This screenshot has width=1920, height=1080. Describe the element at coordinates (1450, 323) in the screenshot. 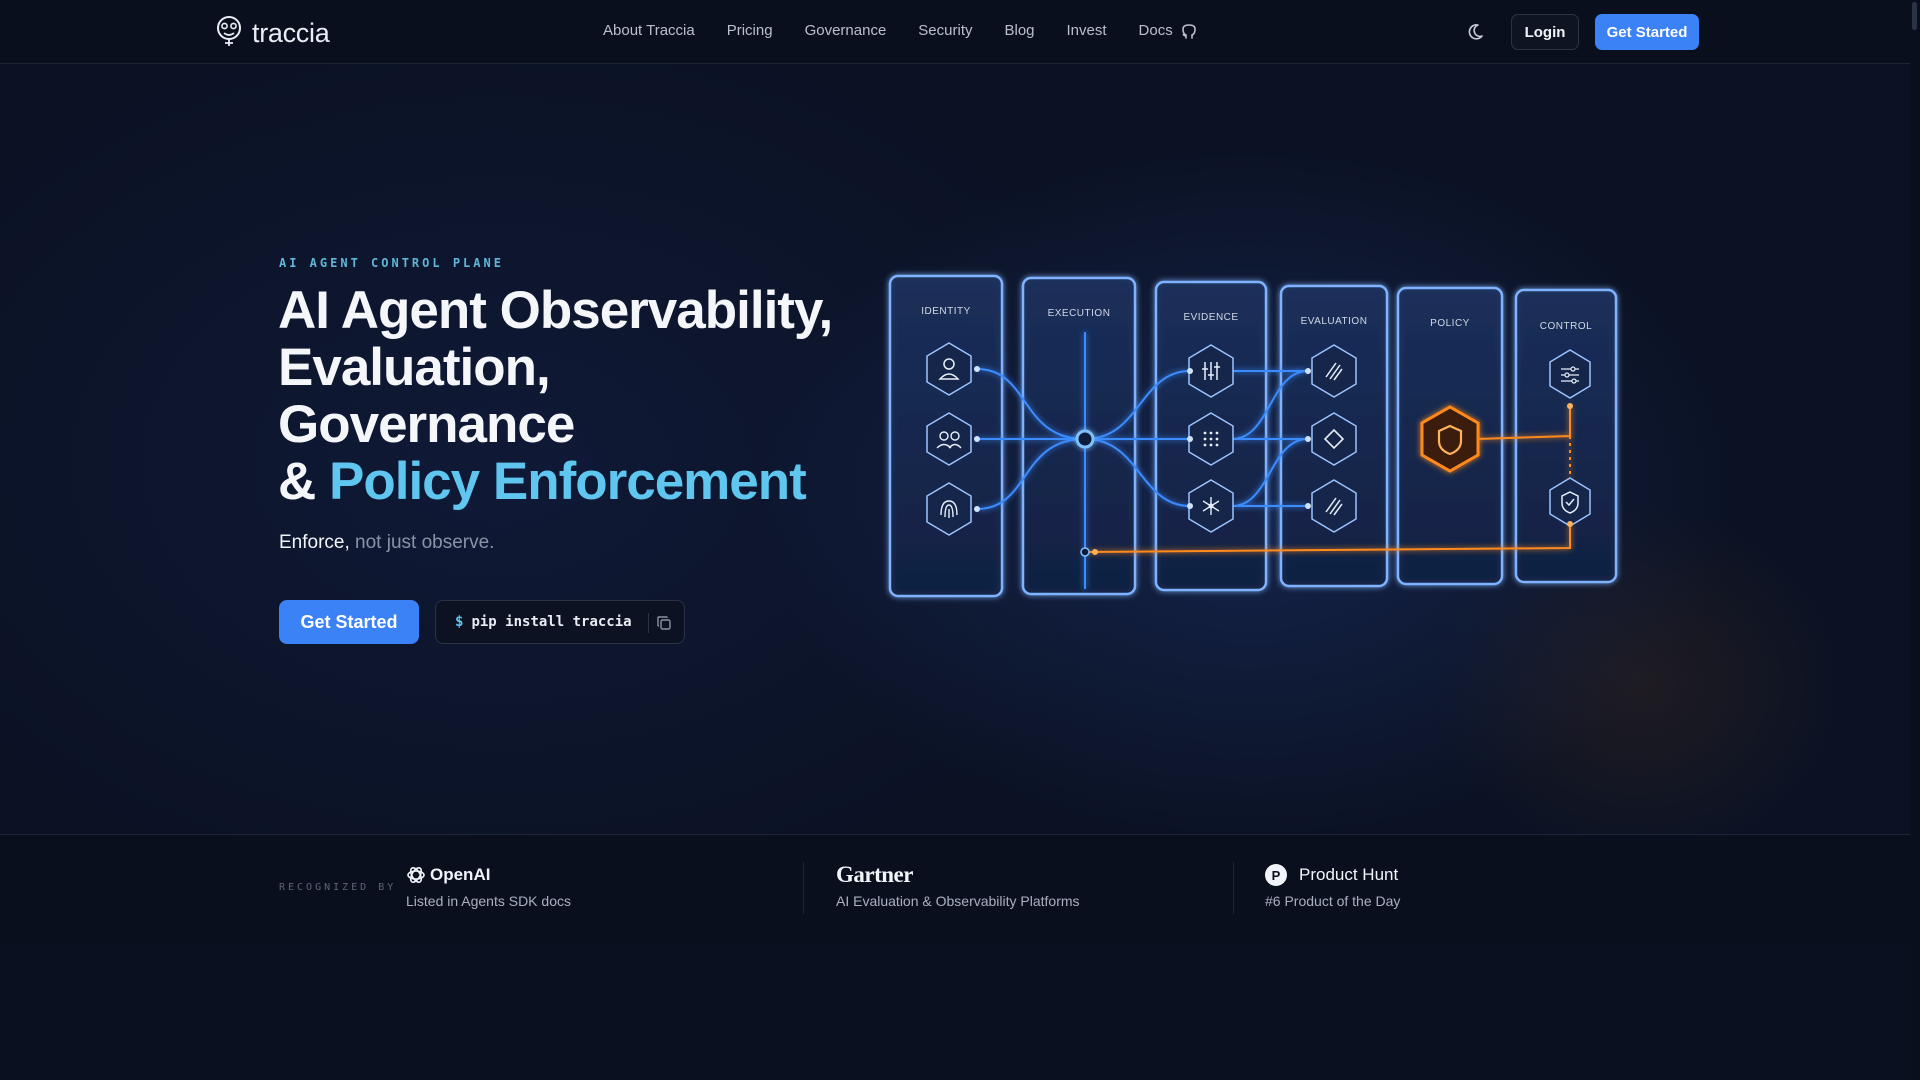

I see `panel-label-policy: POLICY` at that location.